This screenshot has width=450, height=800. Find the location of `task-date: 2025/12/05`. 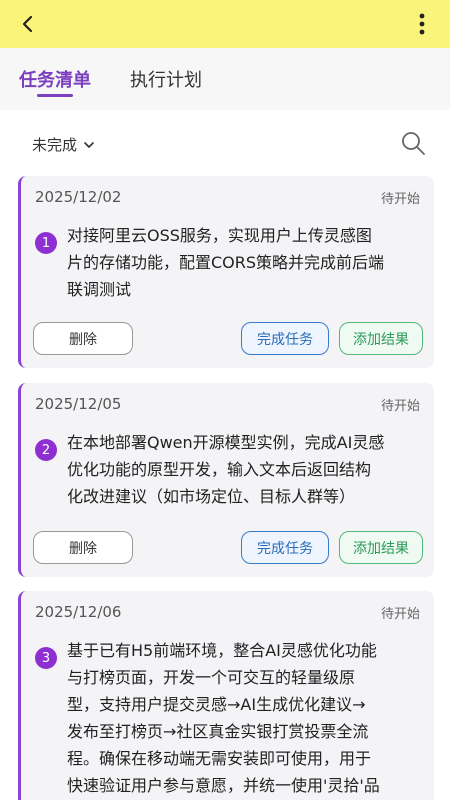

task-date: 2025/12/05 is located at coordinates (78, 404).